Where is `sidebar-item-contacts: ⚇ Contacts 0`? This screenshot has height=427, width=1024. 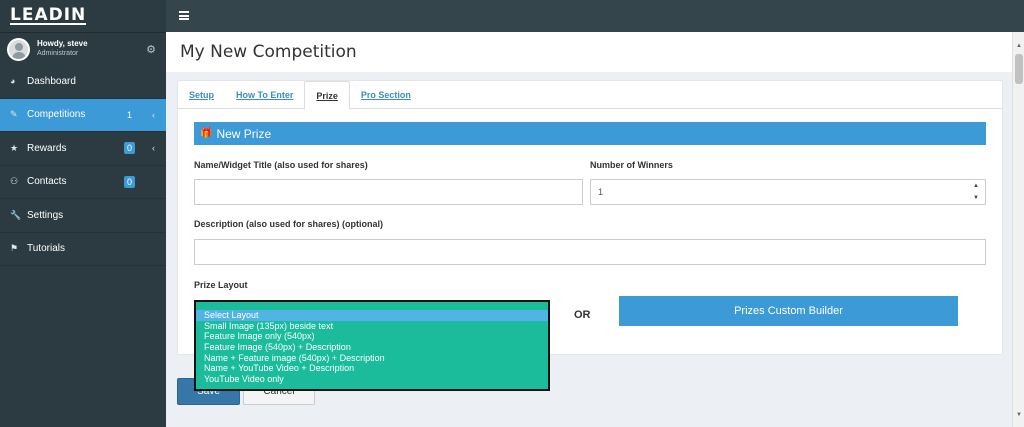 sidebar-item-contacts: ⚇ Contacts 0 is located at coordinates (83, 182).